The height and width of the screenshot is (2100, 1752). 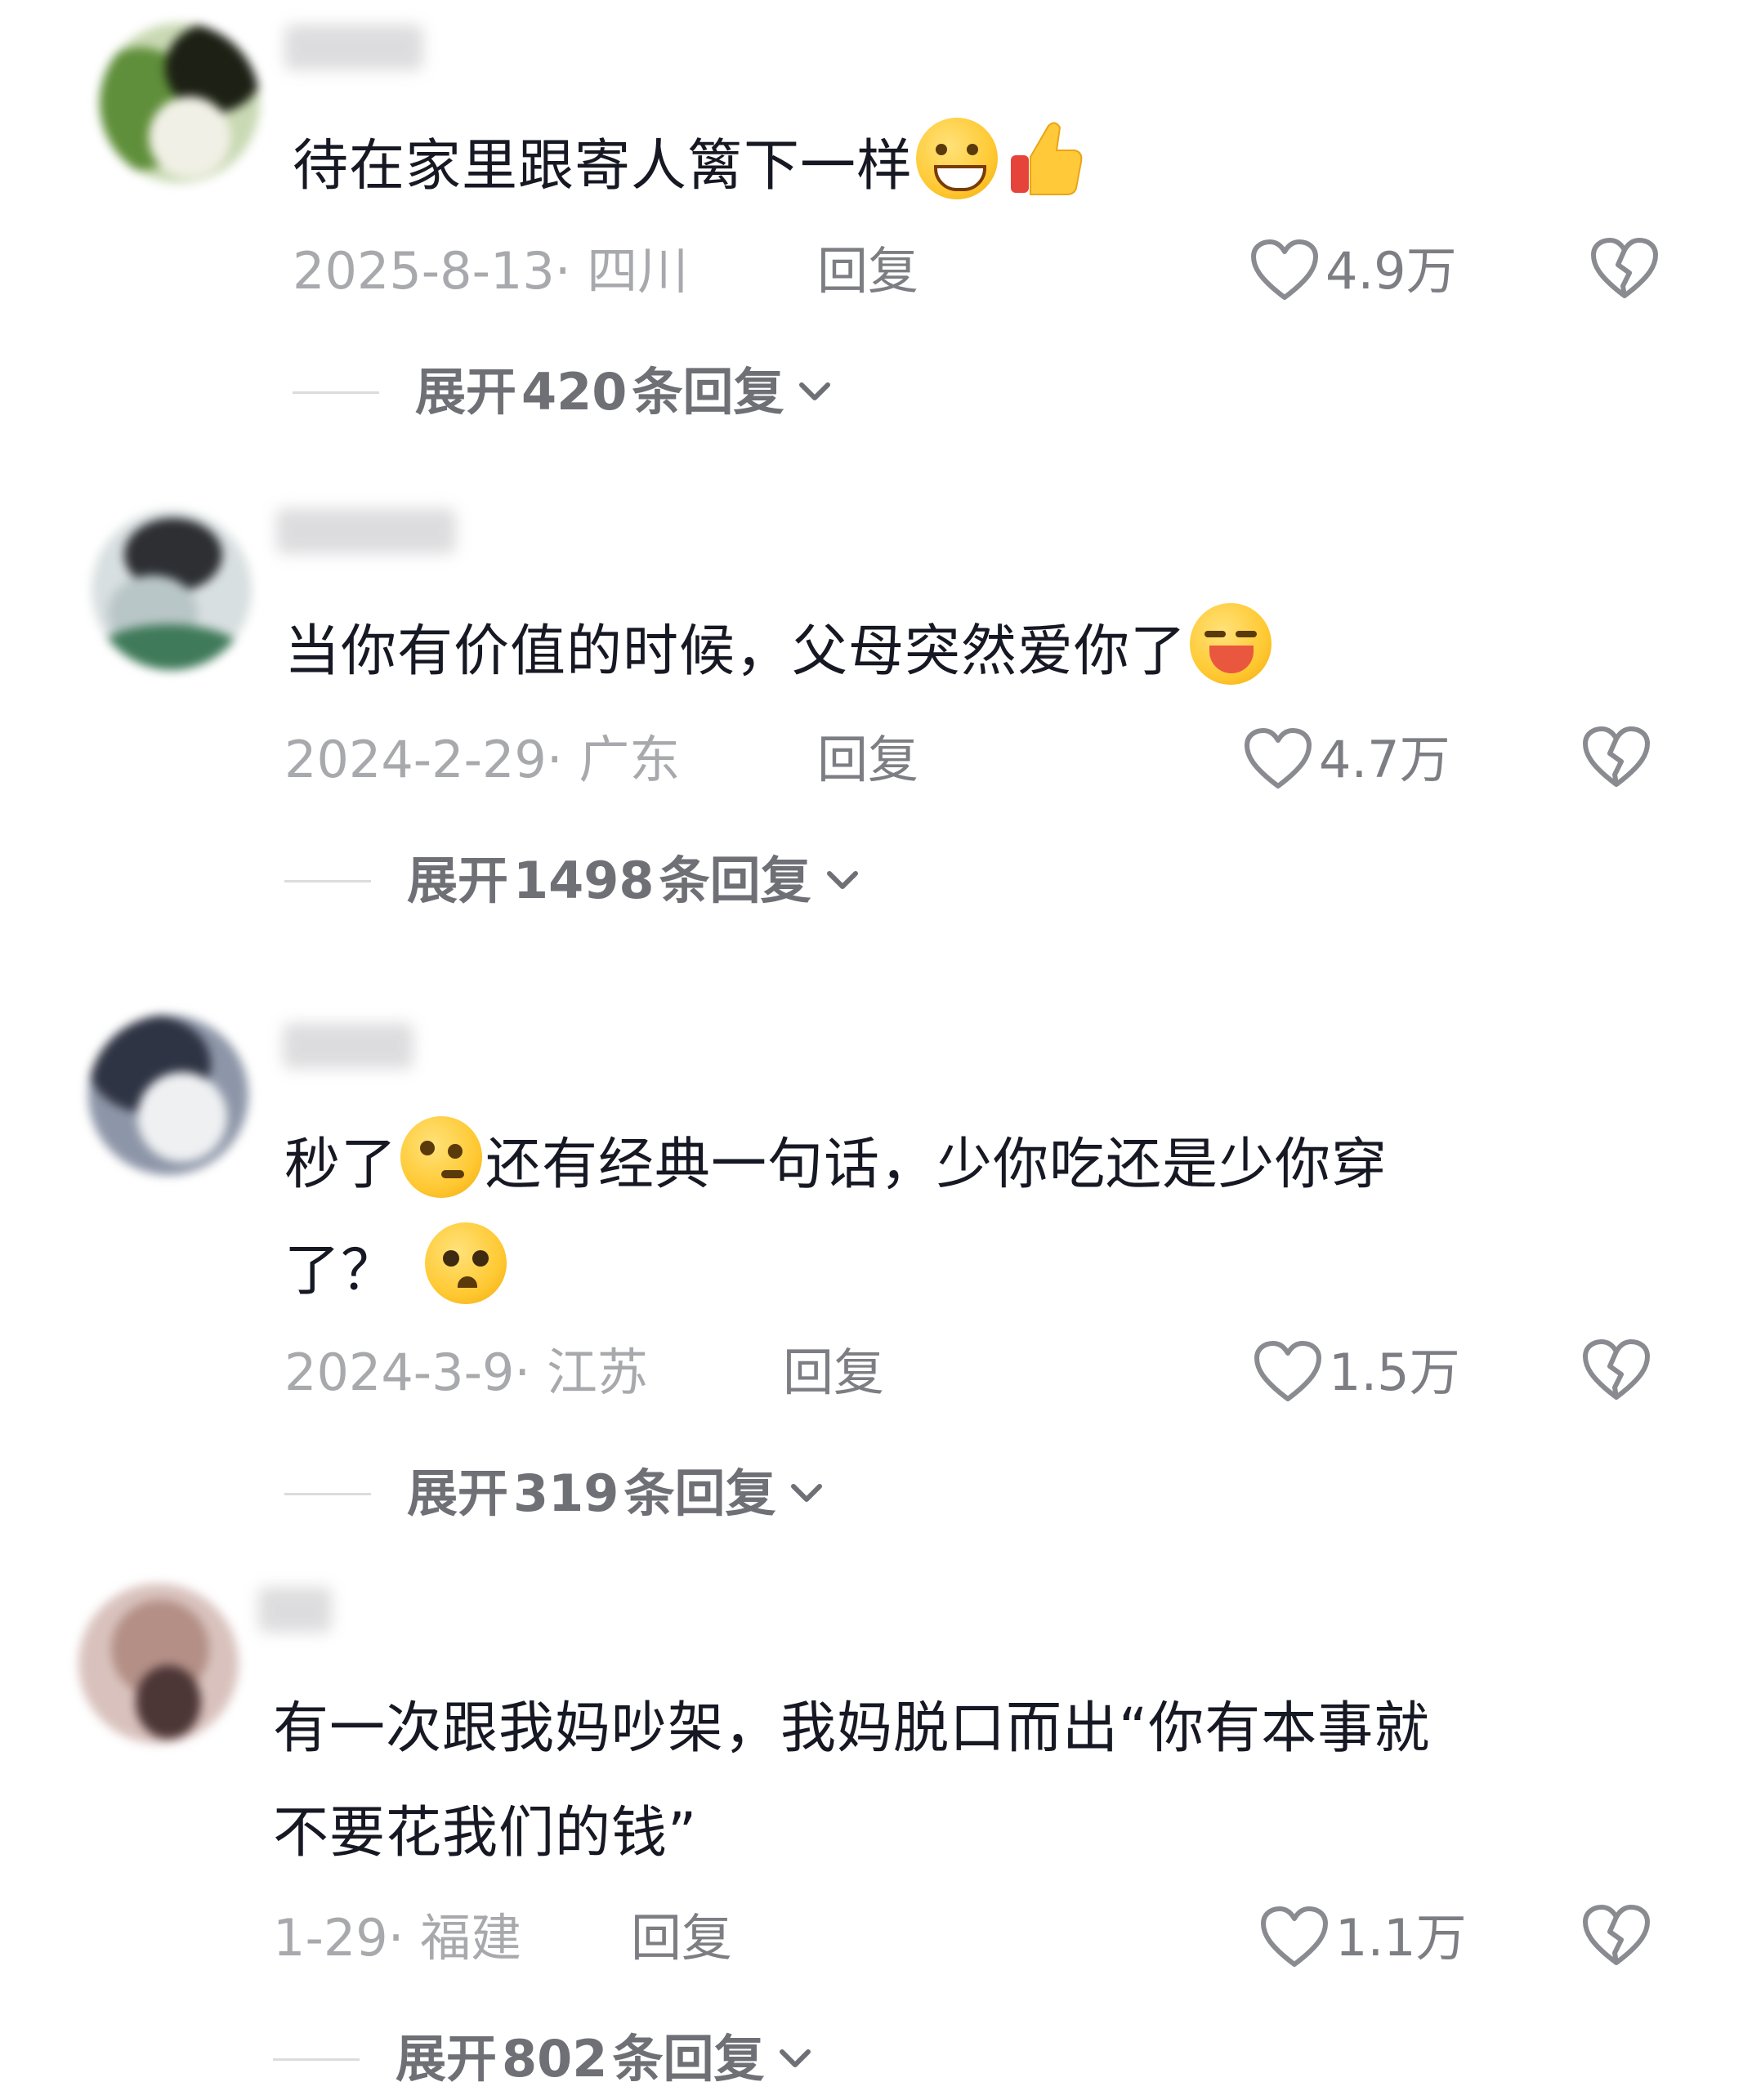 I want to click on expand-replies-button: 展开 420 条回复, so click(x=563, y=392).